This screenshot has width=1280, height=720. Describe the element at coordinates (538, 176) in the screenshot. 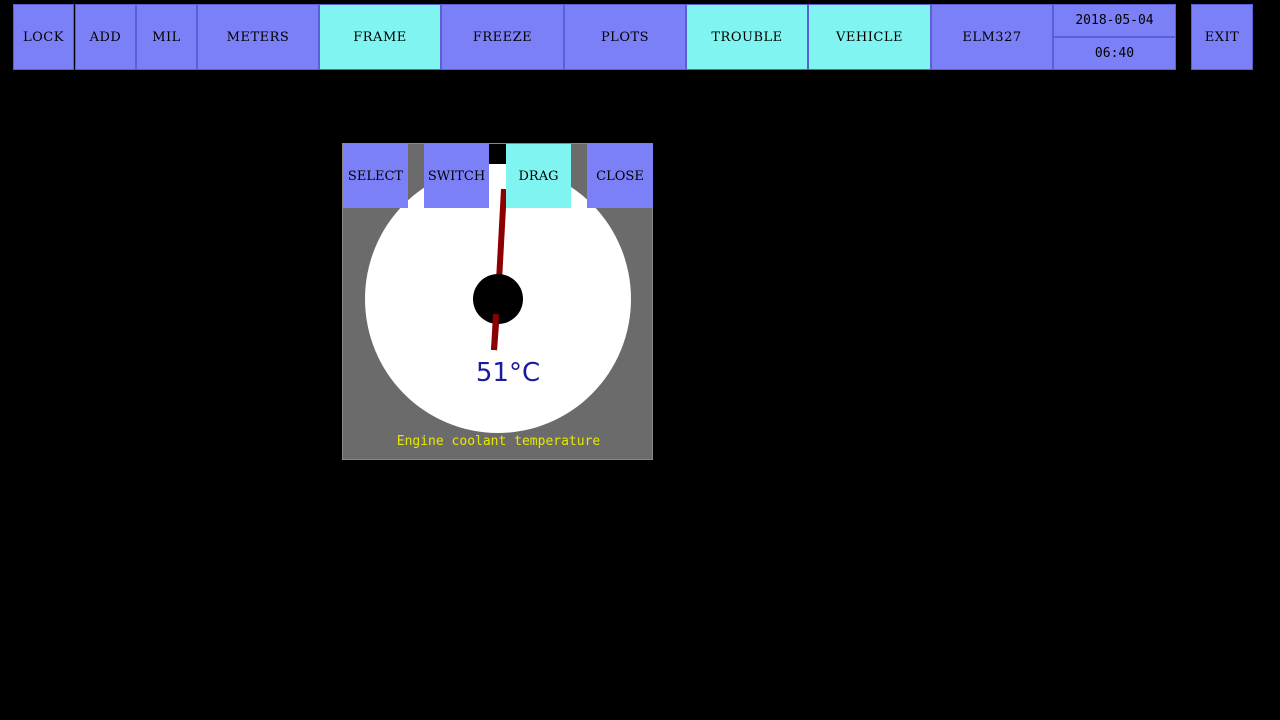

I see `drag-button: DRAG` at that location.